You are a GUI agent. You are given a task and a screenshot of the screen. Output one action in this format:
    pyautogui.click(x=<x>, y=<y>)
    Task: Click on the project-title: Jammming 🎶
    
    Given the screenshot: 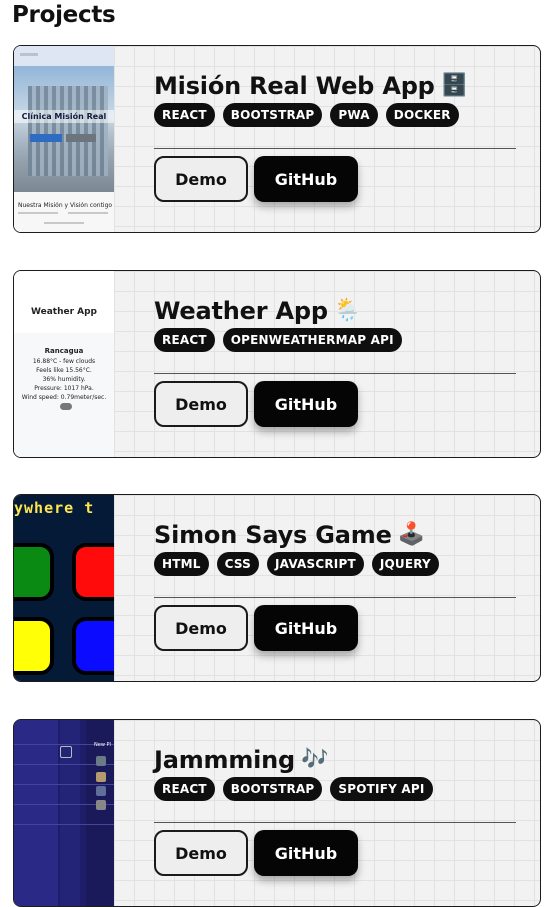 What is the action you would take?
    pyautogui.click(x=241, y=760)
    